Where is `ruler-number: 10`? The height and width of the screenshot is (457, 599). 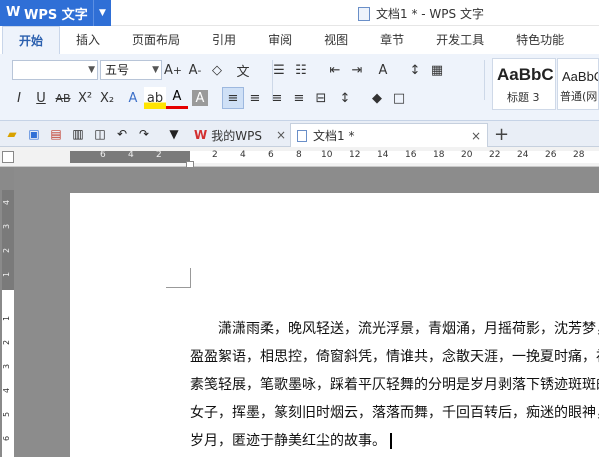 ruler-number: 10 is located at coordinates (327, 155).